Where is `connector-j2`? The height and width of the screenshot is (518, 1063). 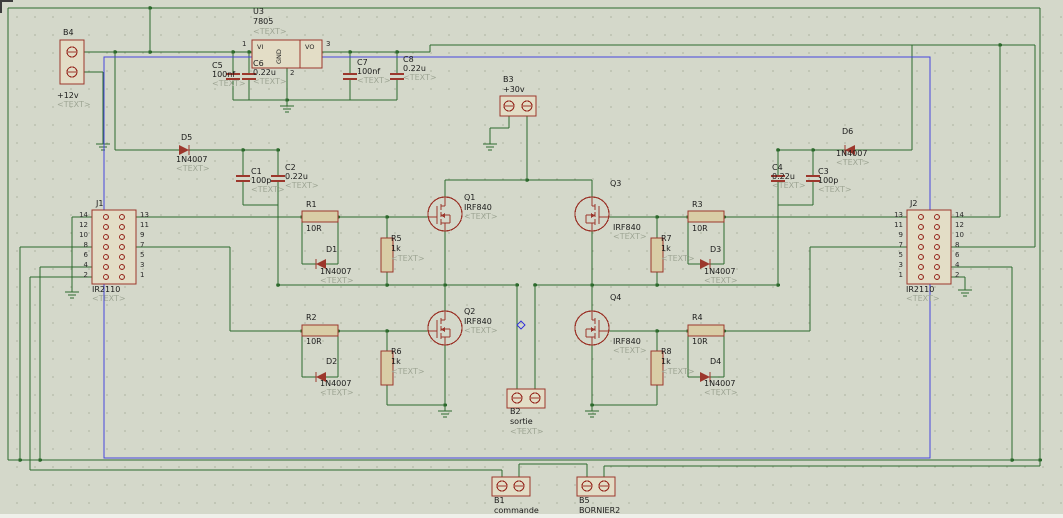
connector-j2 is located at coordinates (929, 247).